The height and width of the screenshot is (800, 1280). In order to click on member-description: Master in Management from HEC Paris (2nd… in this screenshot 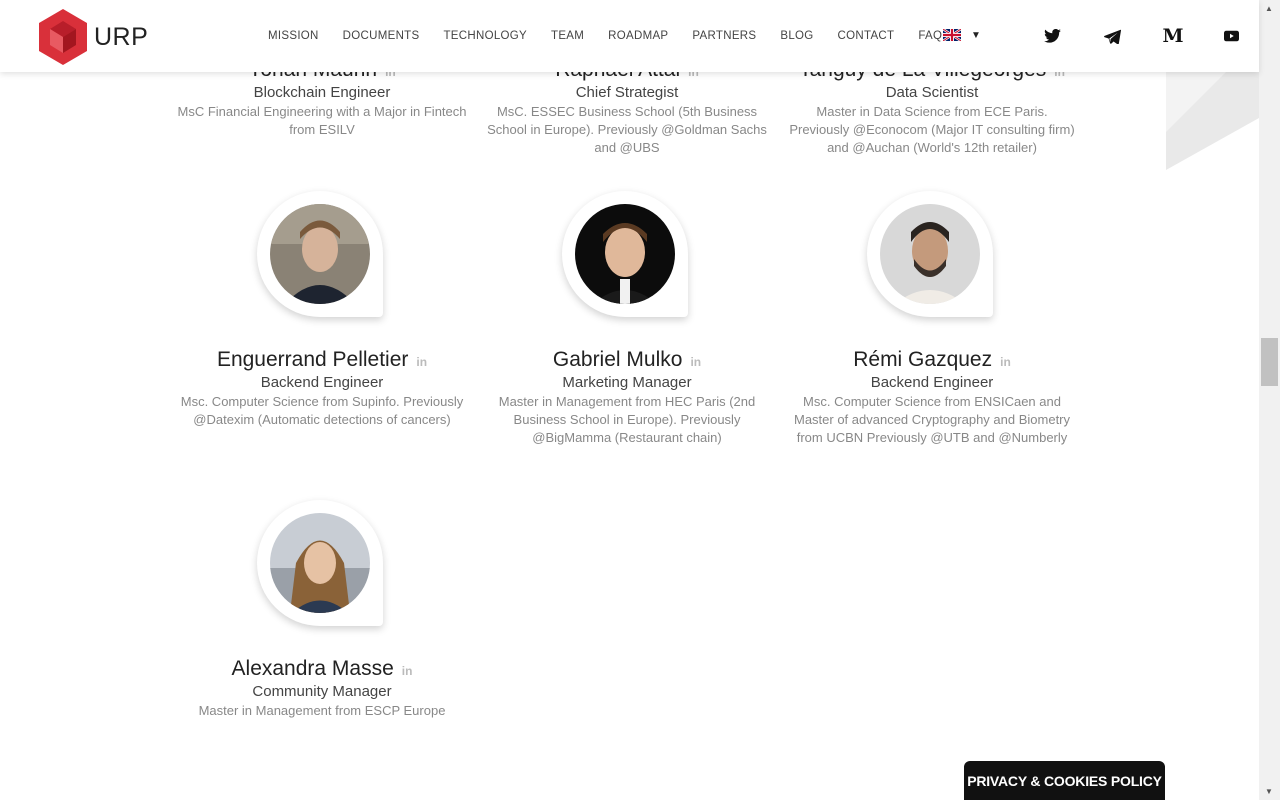, I will do `click(627, 419)`.